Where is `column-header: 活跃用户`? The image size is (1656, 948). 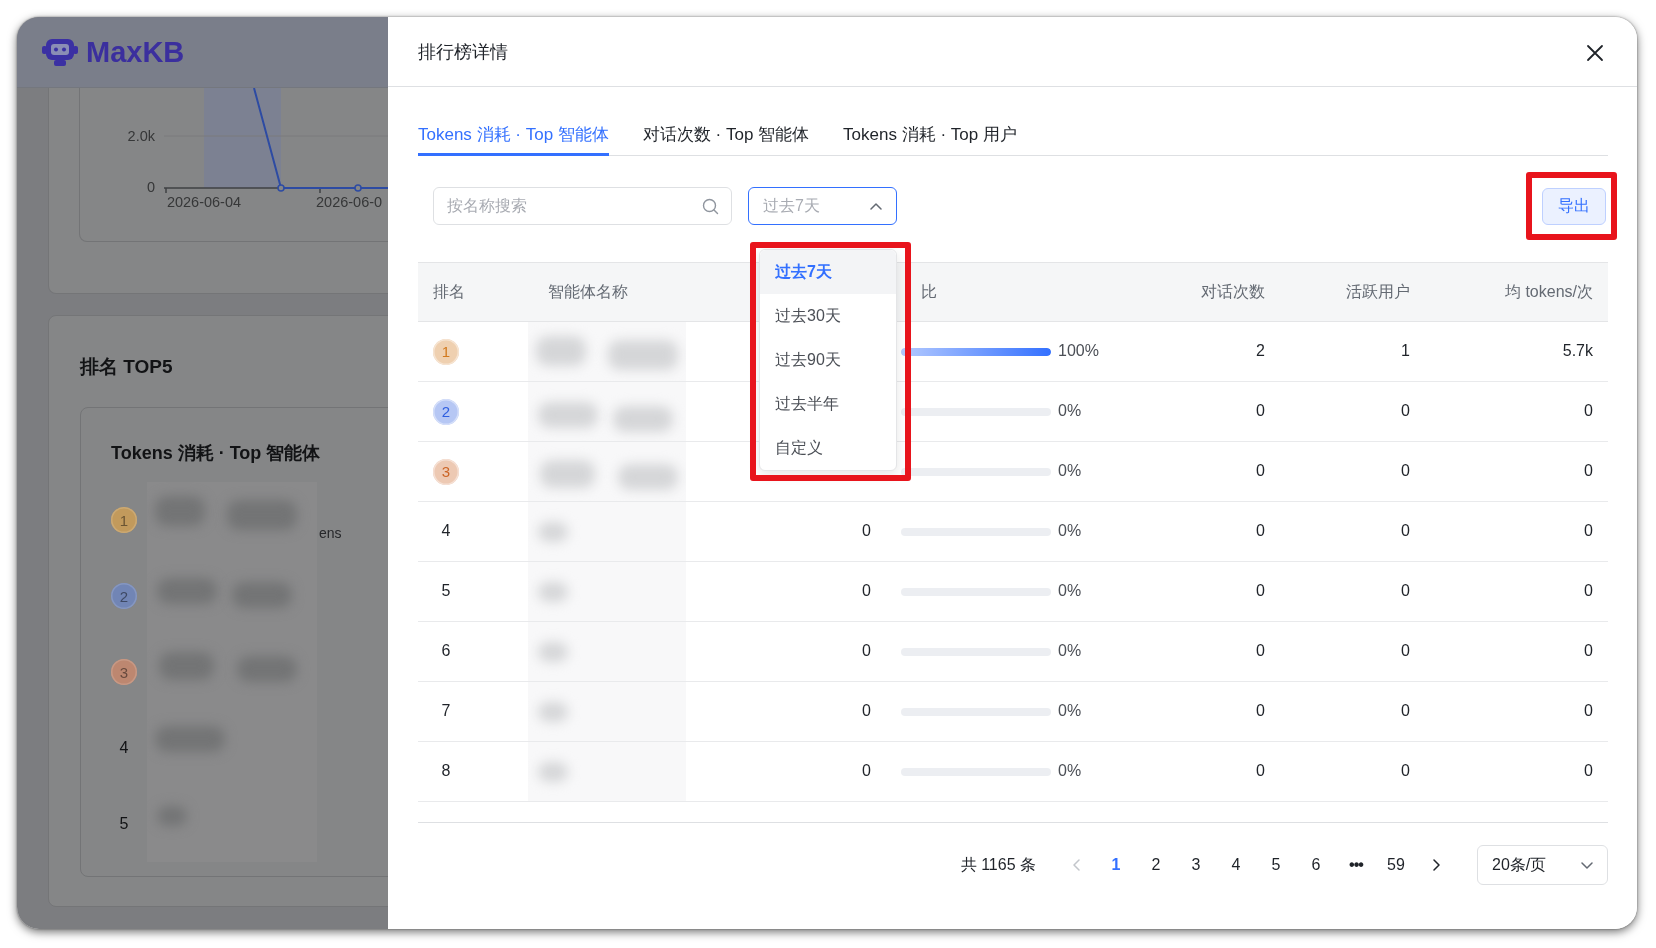 column-header: 活跃用户 is located at coordinates (1378, 291).